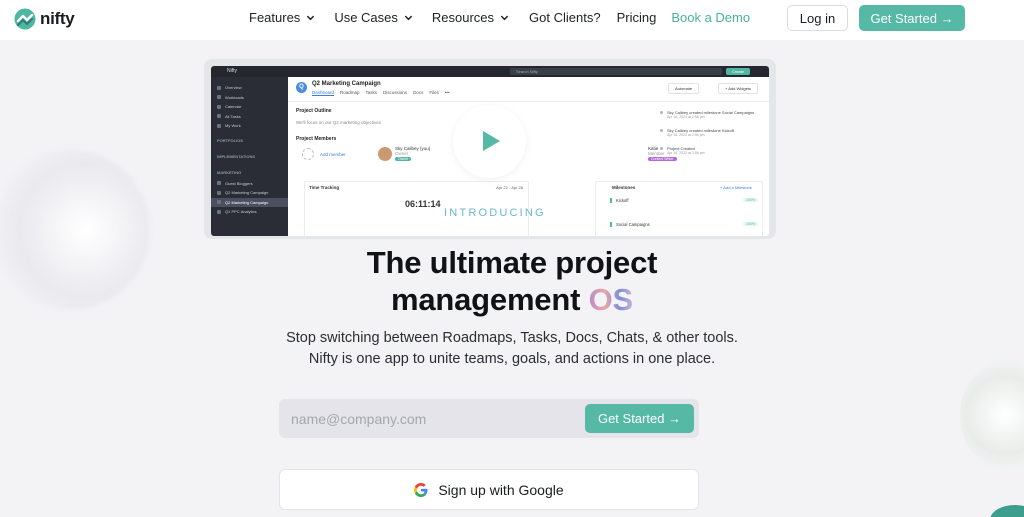 This screenshot has height=517, width=1024. What do you see at coordinates (489, 299) in the screenshot?
I see `hero-headline-prefix: management` at bounding box center [489, 299].